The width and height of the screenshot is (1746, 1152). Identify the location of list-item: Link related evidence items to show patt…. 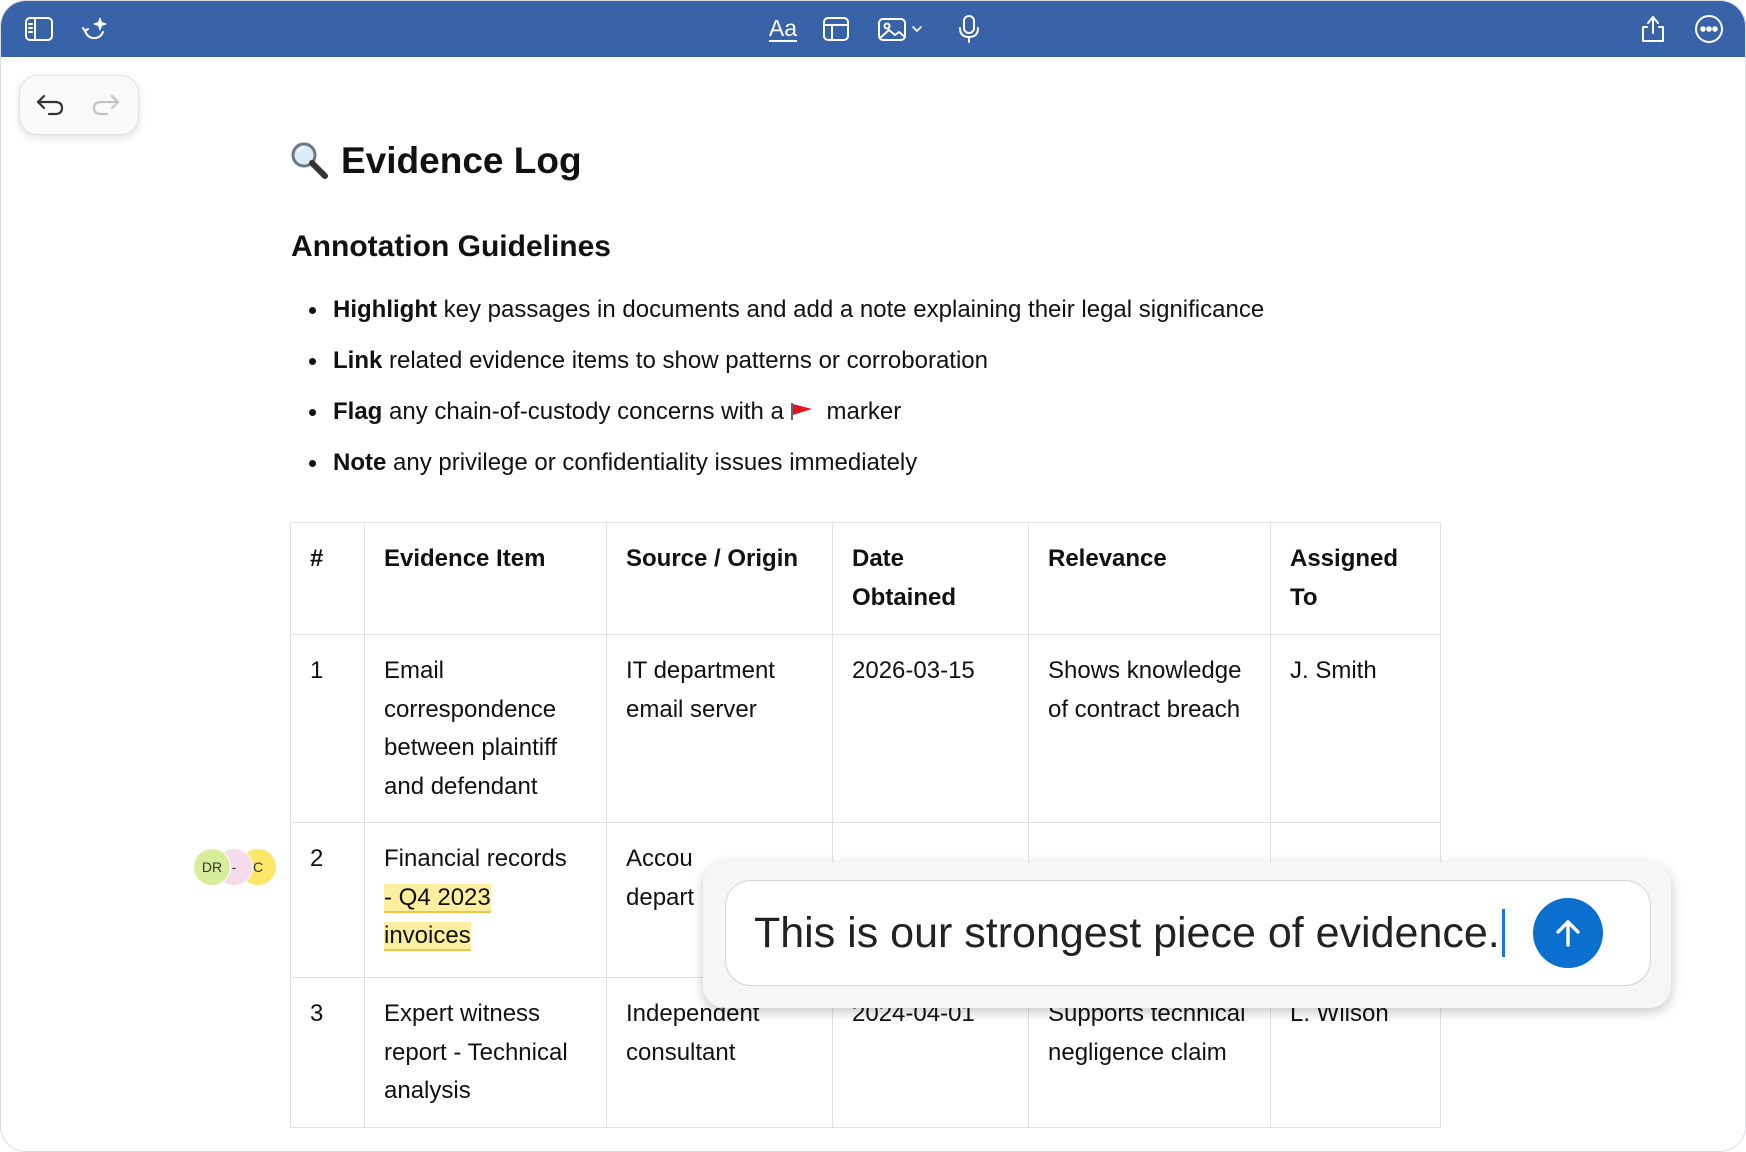
(866, 360).